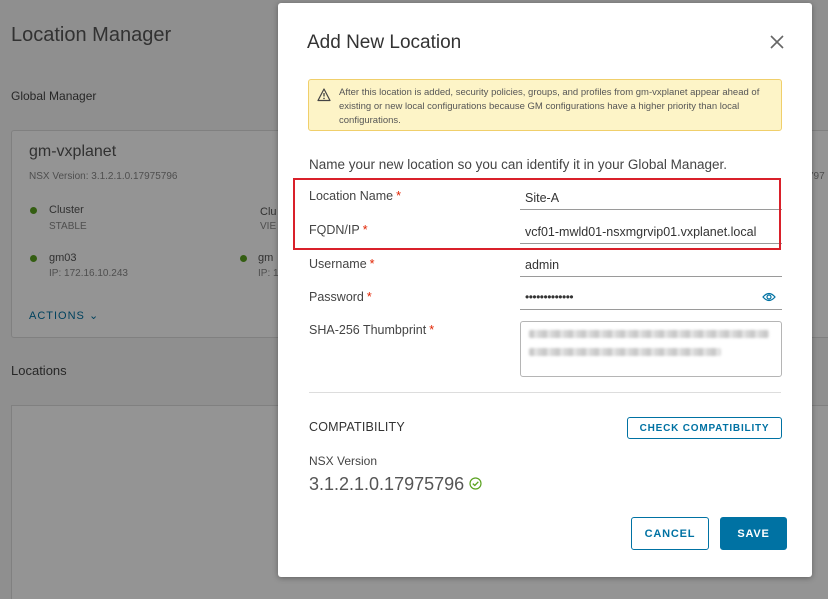 The image size is (828, 599). Describe the element at coordinates (343, 461) in the screenshot. I see `nsx-version-label: NSX Version` at that location.